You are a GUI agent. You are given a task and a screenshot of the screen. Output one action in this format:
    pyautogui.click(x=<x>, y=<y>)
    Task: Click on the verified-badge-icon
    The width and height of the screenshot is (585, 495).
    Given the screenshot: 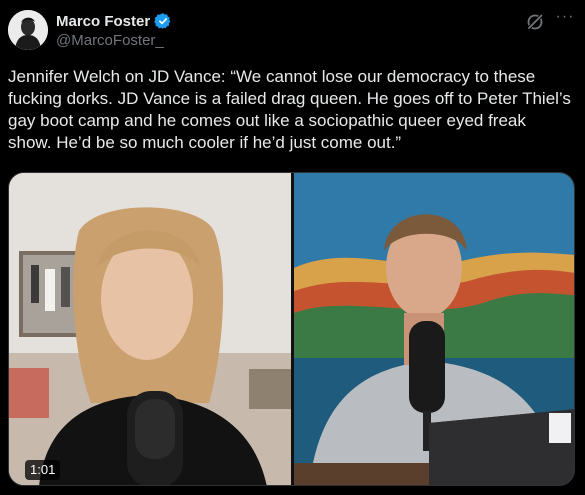 What is the action you would take?
    pyautogui.click(x=163, y=21)
    